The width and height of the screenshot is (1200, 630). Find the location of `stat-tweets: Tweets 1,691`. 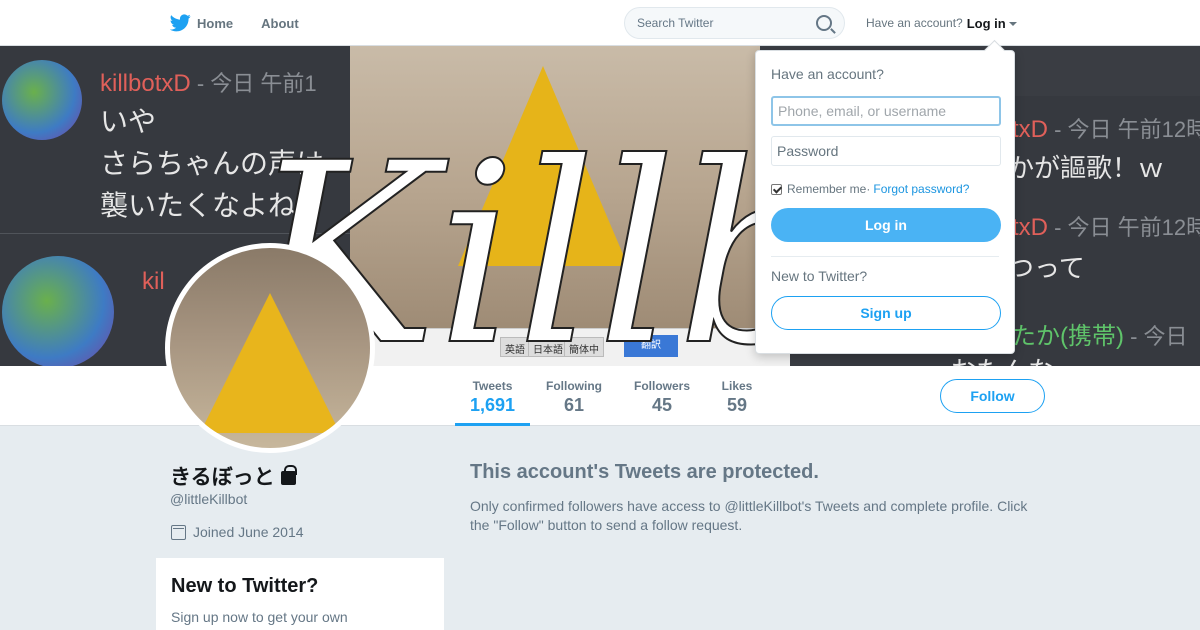

stat-tweets: Tweets 1,691 is located at coordinates (492, 396).